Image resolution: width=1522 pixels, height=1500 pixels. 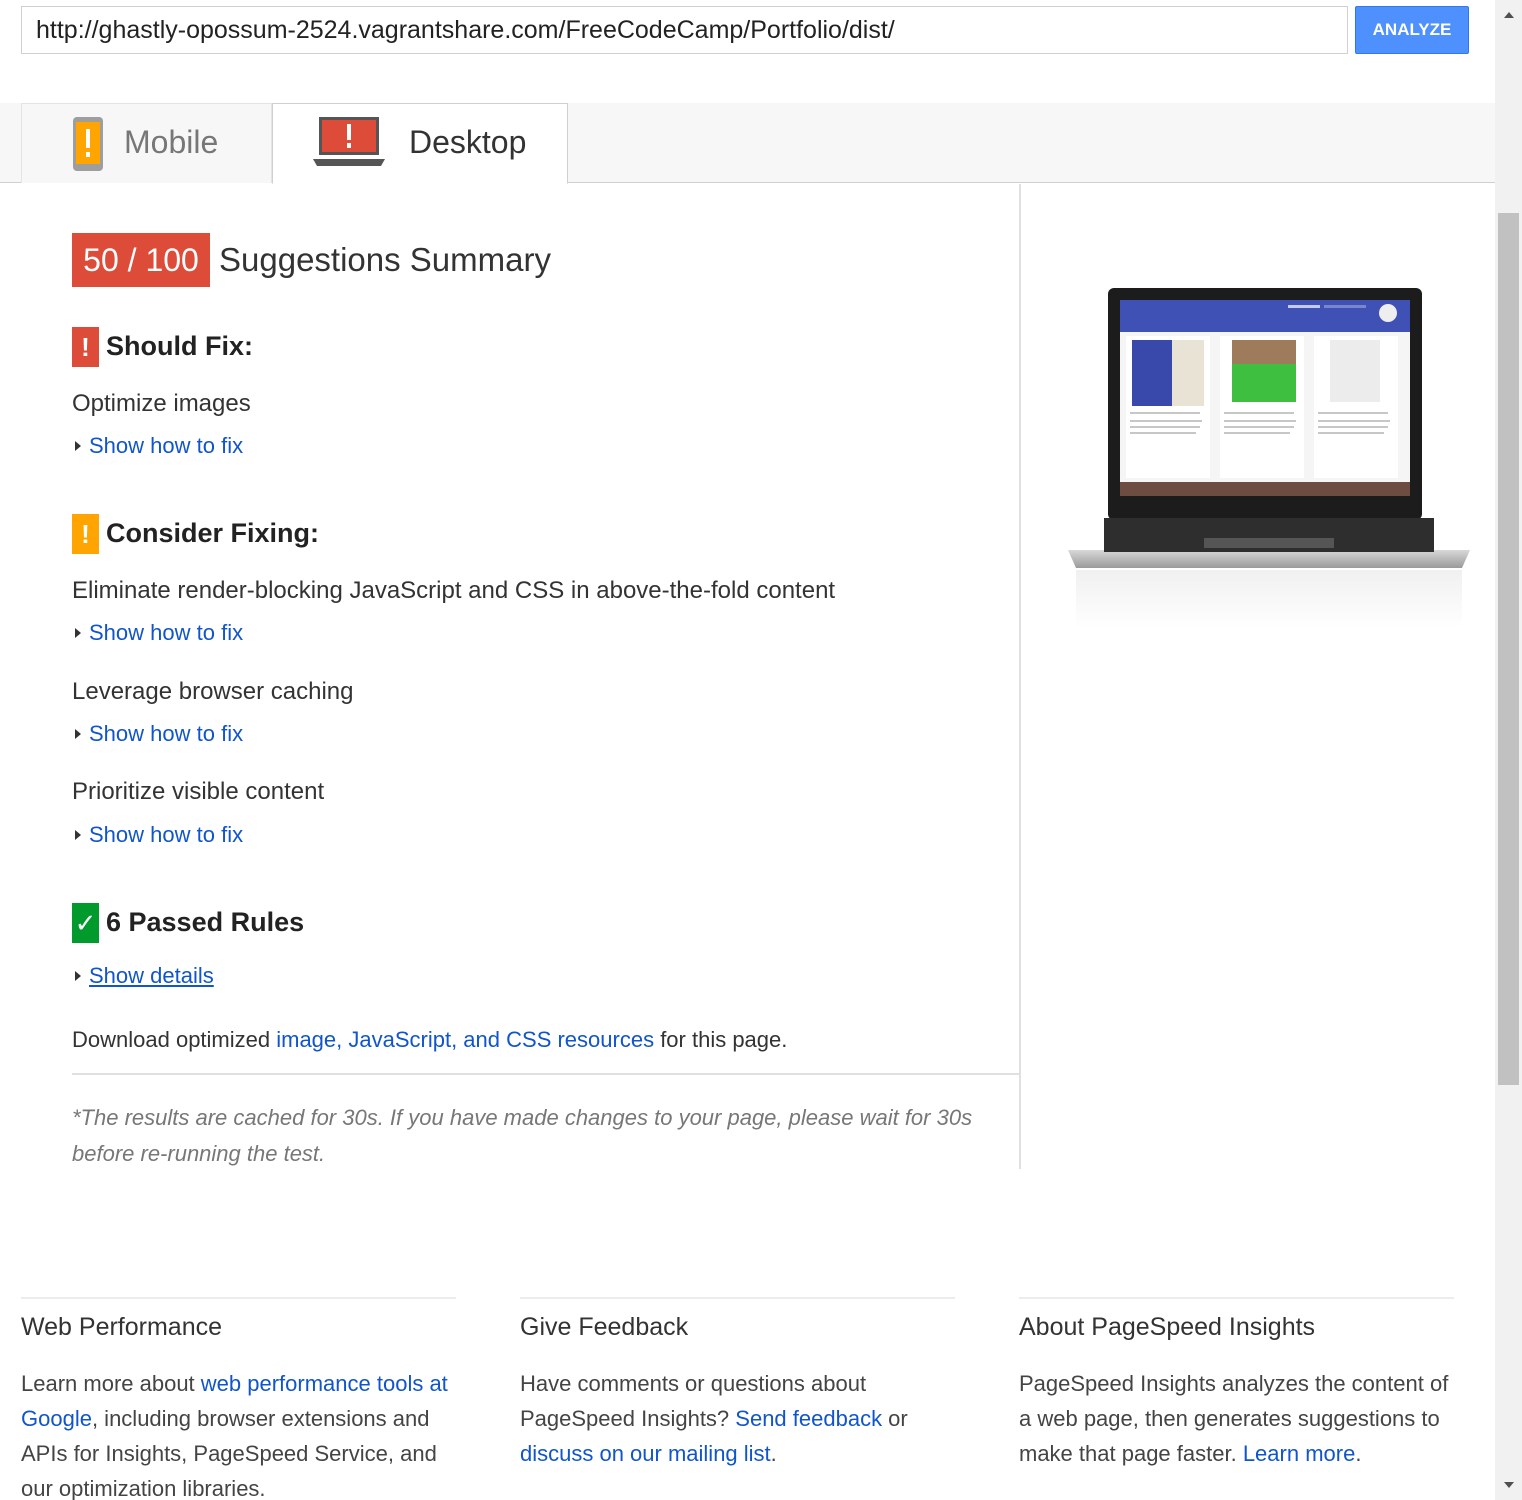 I want to click on arrow-up-icon, so click(x=1508, y=15).